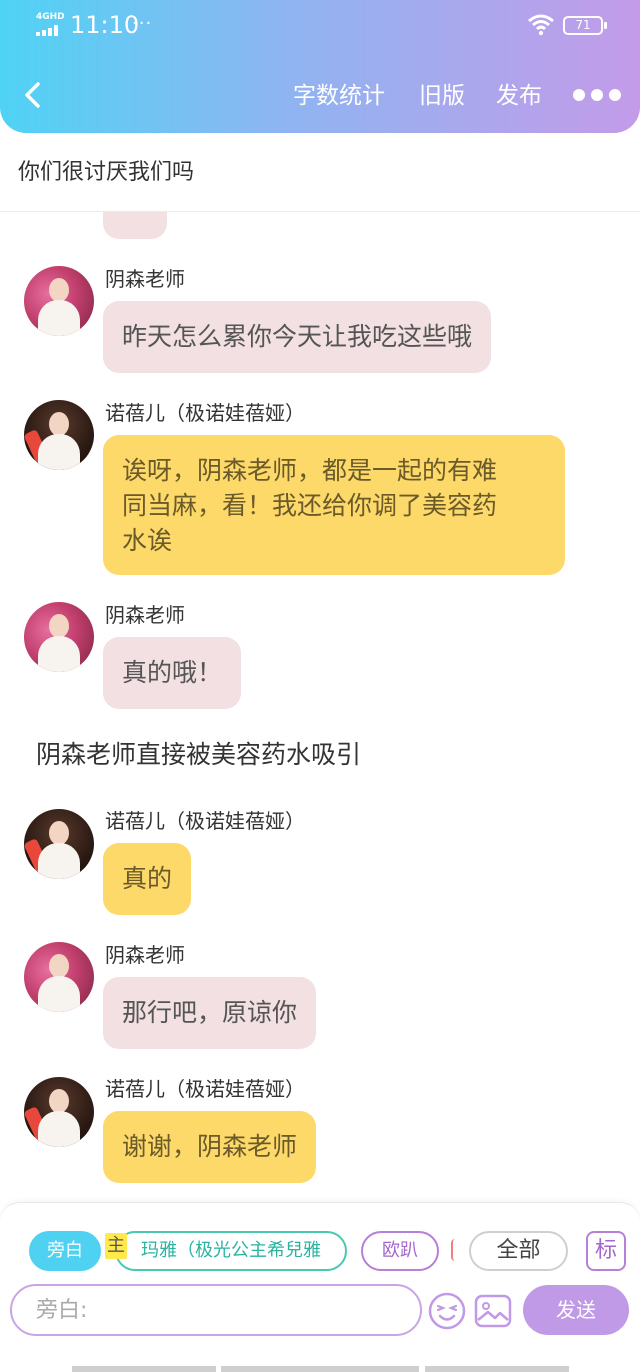  I want to click on back-button, so click(33, 95).